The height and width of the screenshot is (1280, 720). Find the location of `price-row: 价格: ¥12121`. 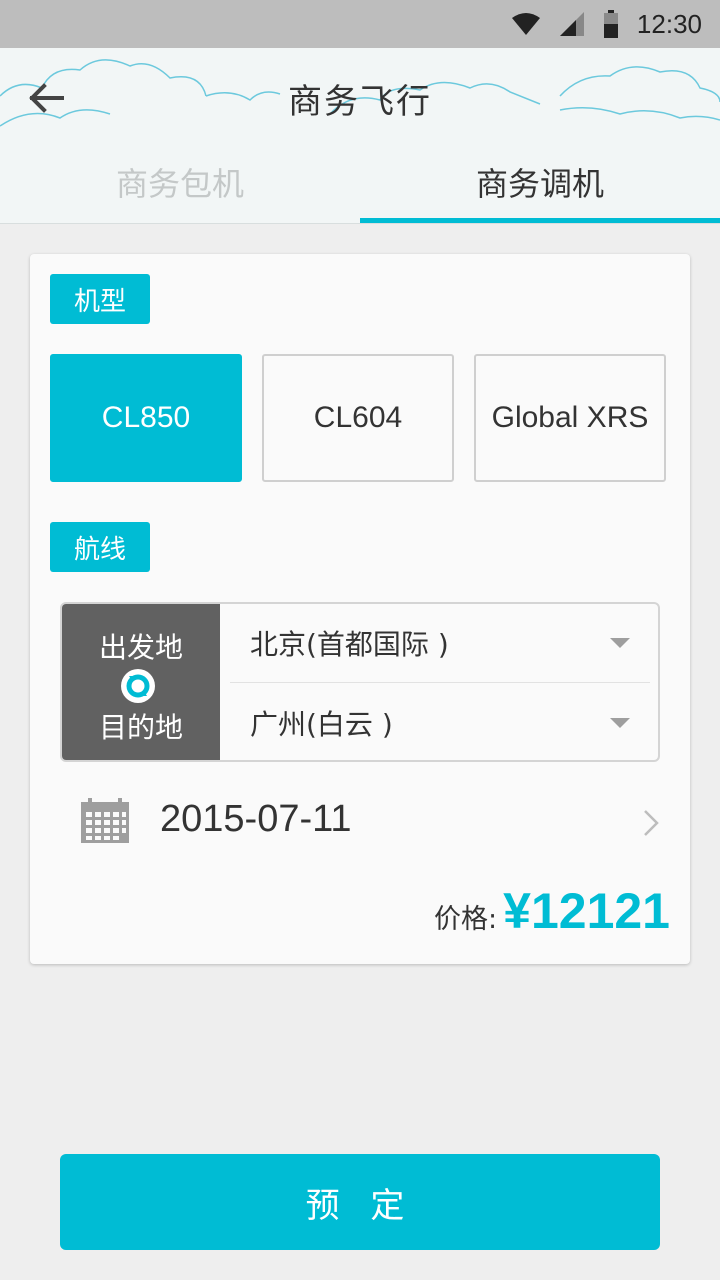

price-row: 价格: ¥12121 is located at coordinates (552, 912).